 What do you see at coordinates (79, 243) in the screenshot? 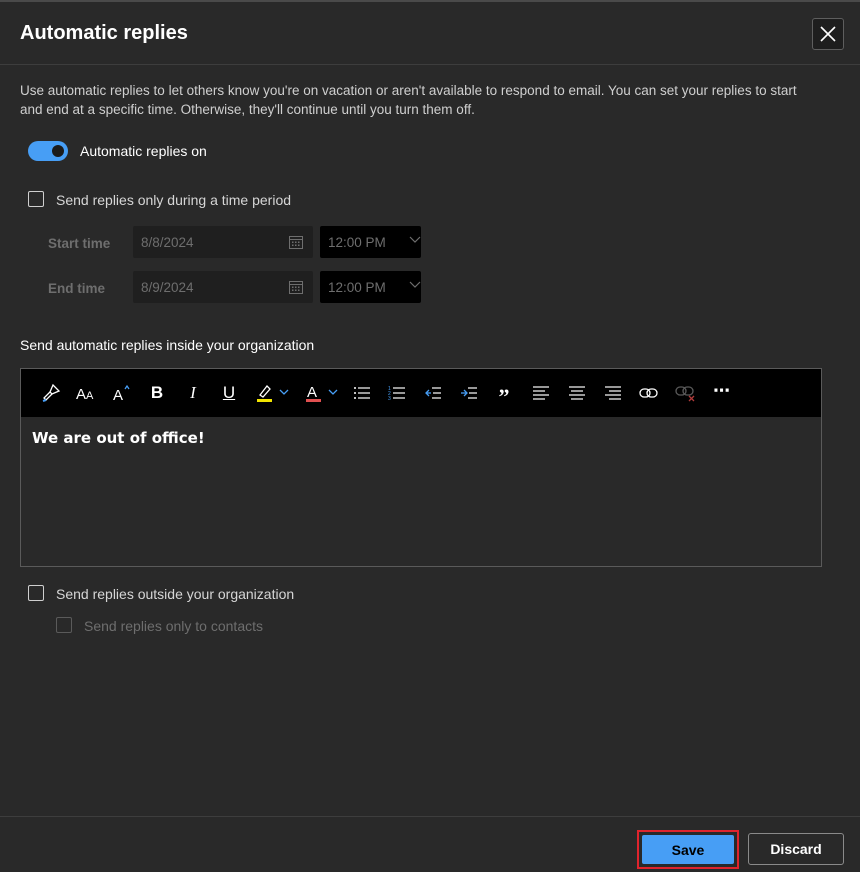
I see `start-time-label: Start time` at bounding box center [79, 243].